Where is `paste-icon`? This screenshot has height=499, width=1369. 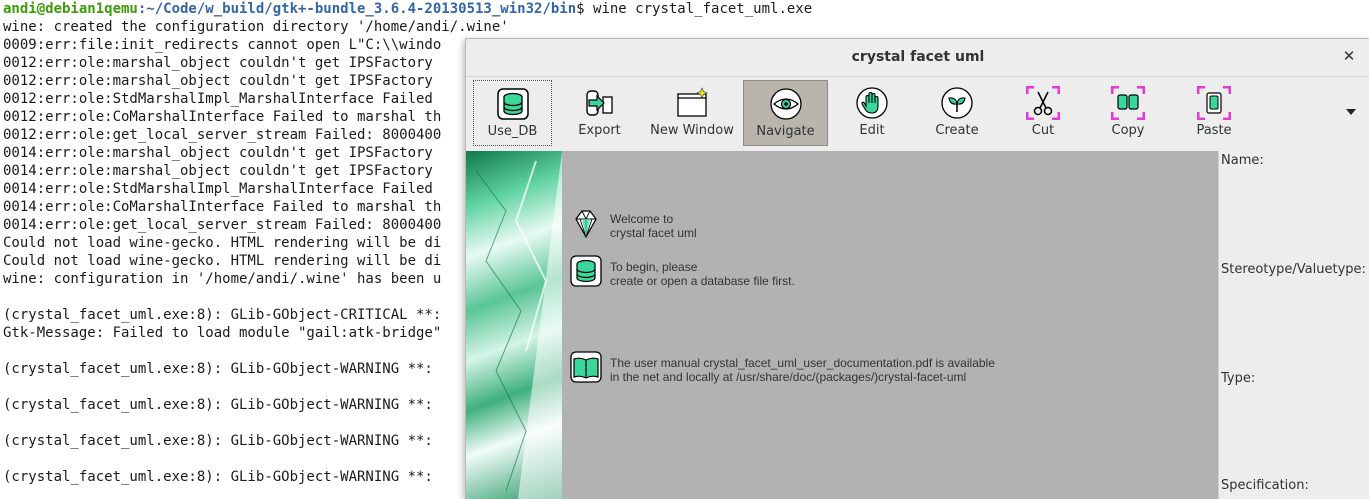
paste-icon is located at coordinates (1214, 103).